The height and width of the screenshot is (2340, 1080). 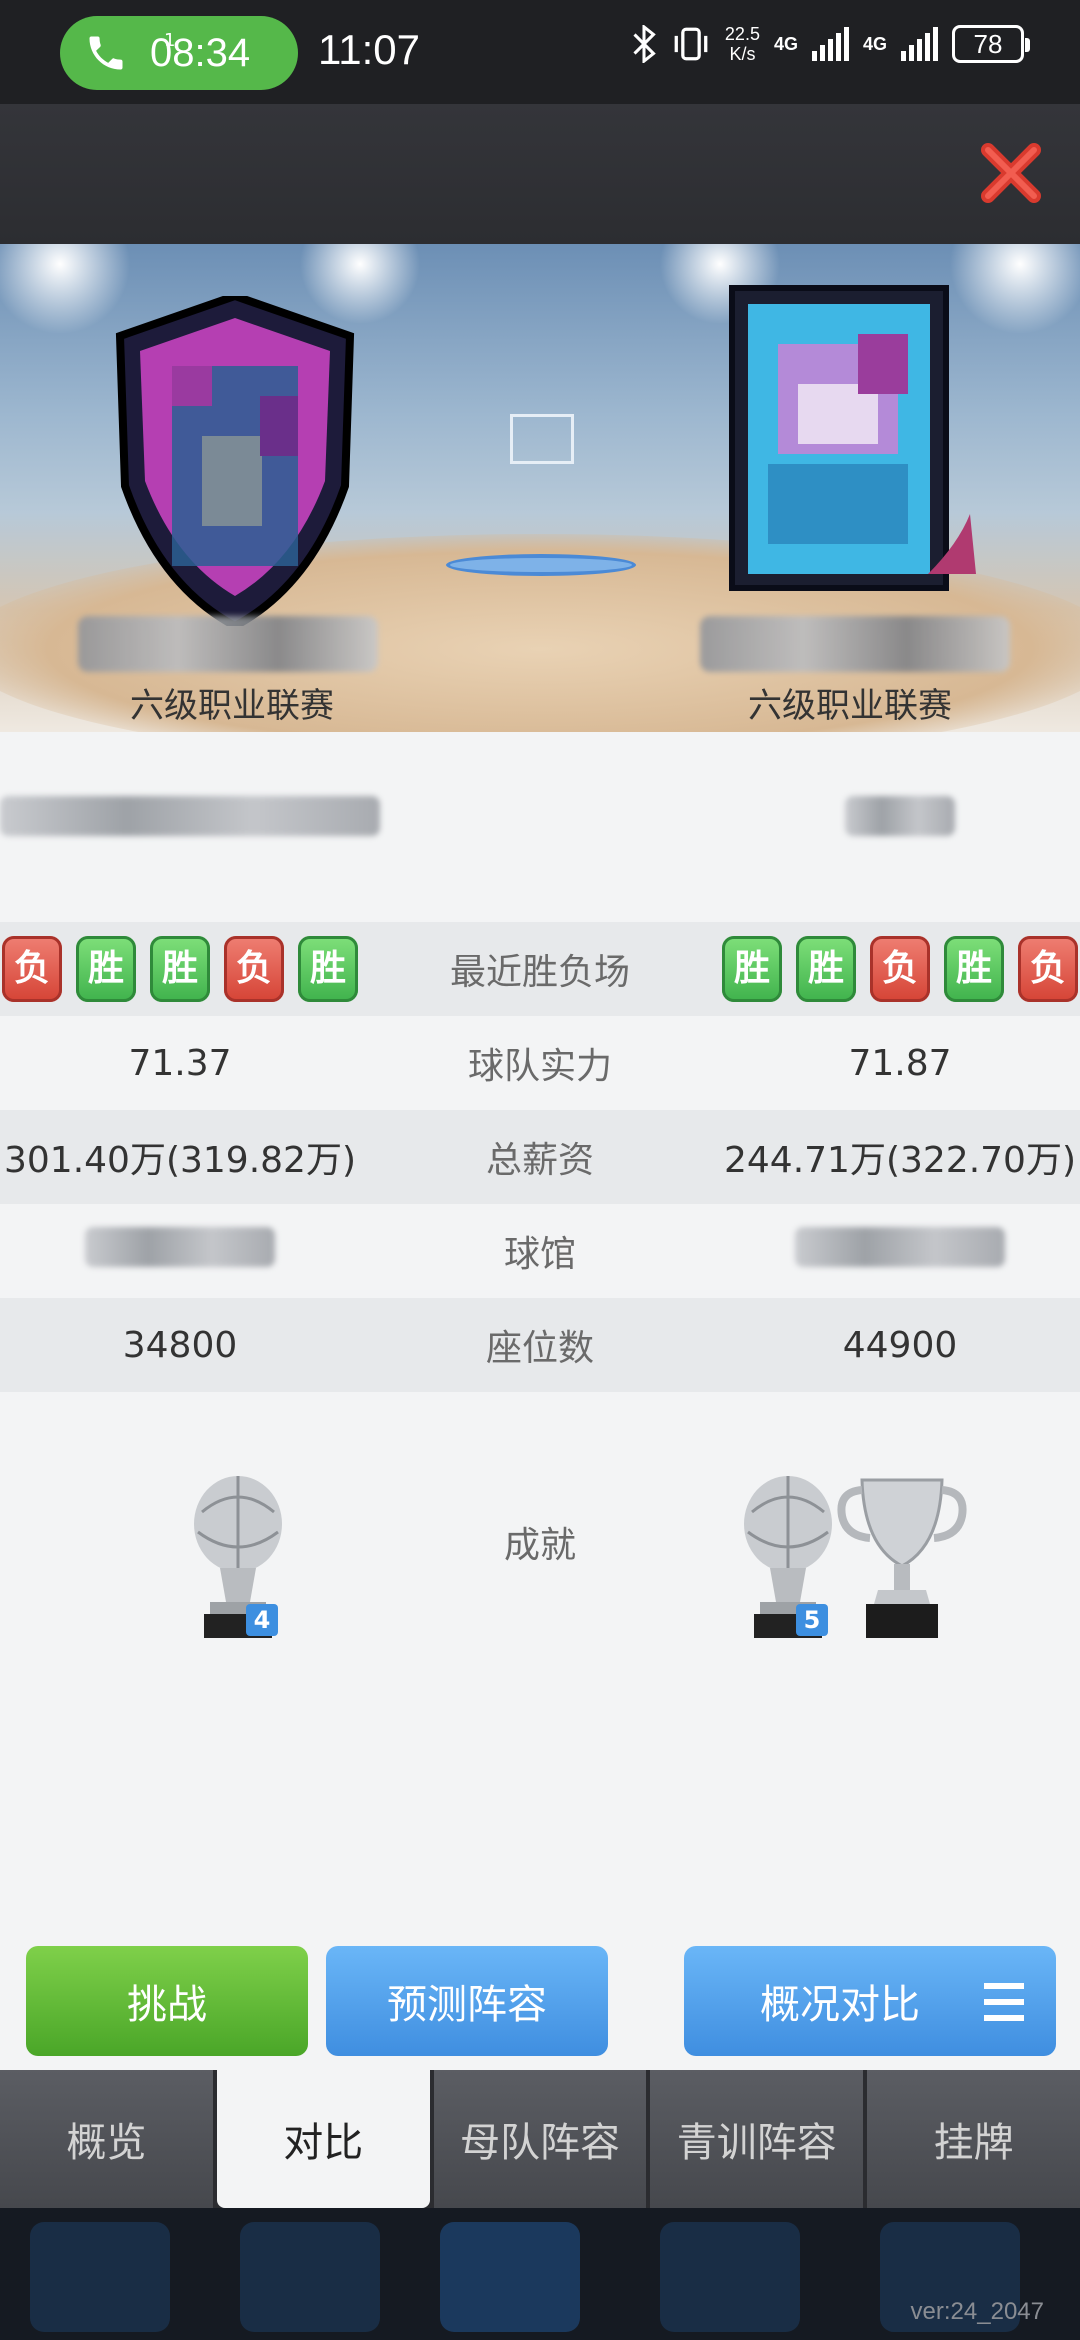 What do you see at coordinates (900, 1345) in the screenshot?
I see `right-seat-count: 44900` at bounding box center [900, 1345].